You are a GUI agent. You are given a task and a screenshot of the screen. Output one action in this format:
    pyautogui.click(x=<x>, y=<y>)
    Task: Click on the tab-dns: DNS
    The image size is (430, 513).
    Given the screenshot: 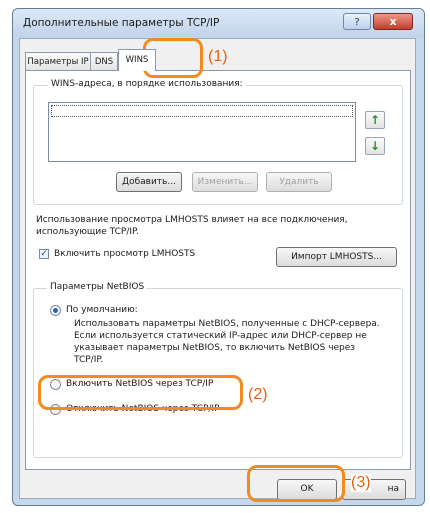 What is the action you would take?
    pyautogui.click(x=104, y=61)
    